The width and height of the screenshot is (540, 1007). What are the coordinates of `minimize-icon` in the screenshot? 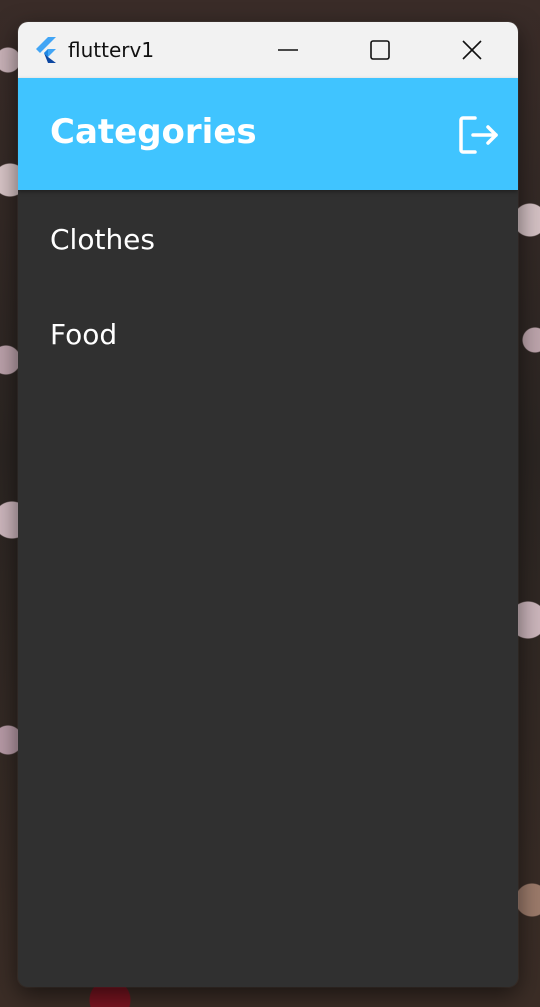 It's located at (288, 50).